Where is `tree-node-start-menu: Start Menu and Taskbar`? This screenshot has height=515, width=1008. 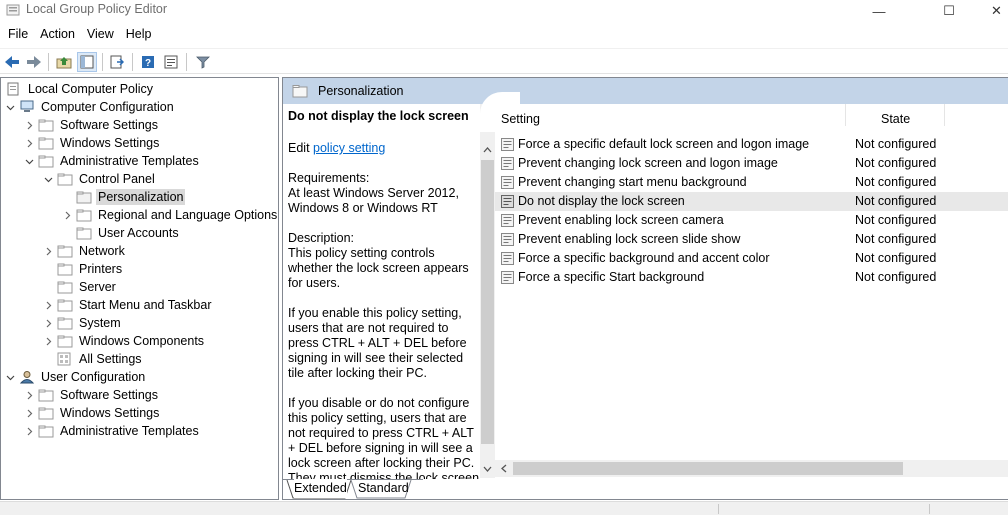
tree-node-start-menu: Start Menu and Taskbar is located at coordinates (127, 305).